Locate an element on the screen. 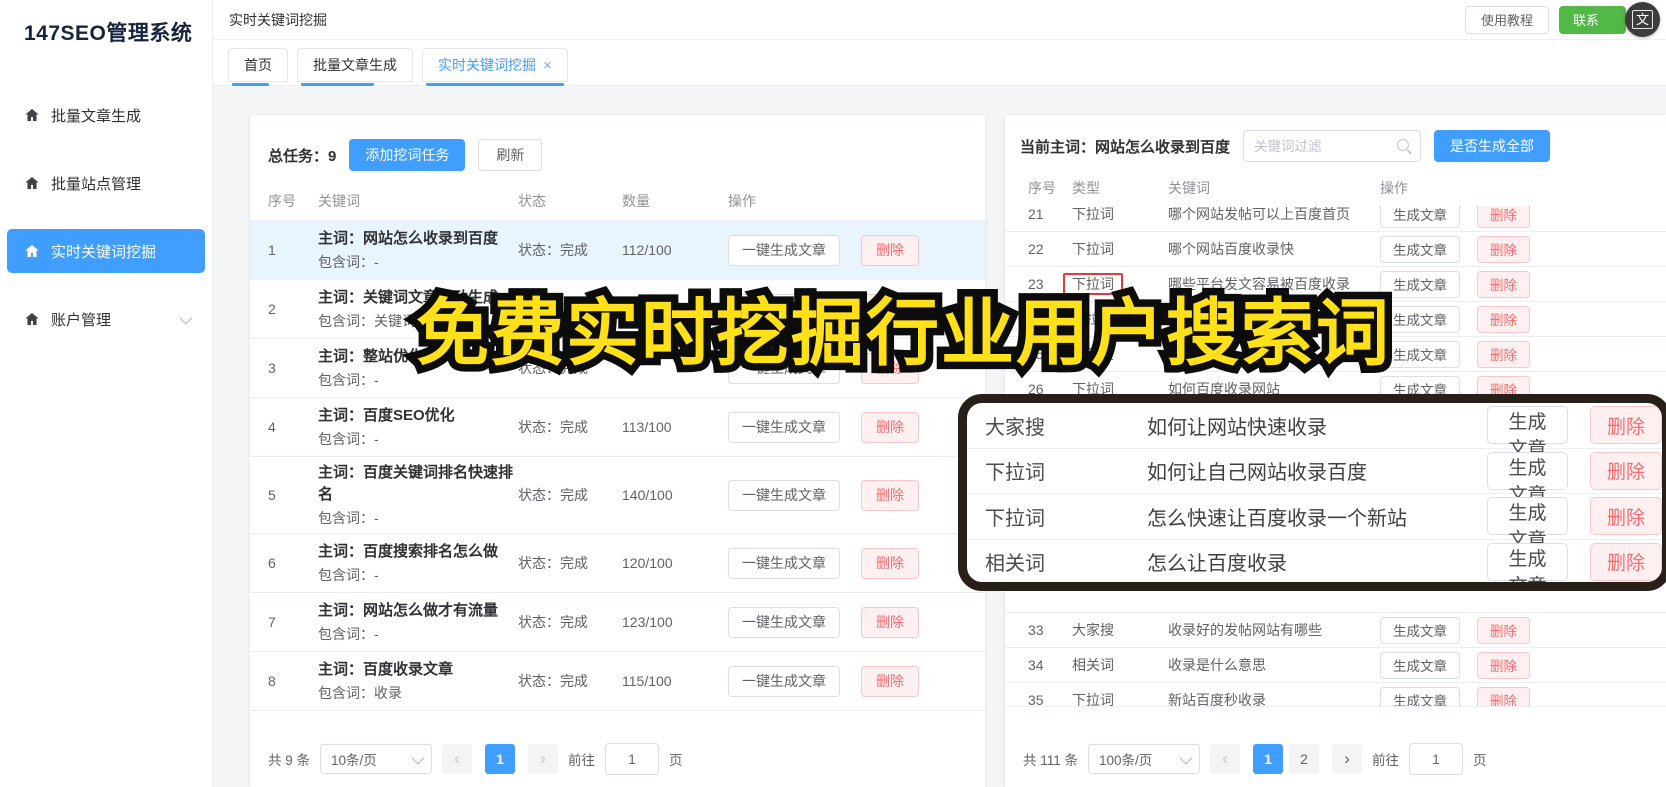 This screenshot has height=787, width=1666. task-row: 3 主词：整站优化 包含词：- 状态：完成 一键生成文章 删除 is located at coordinates (617, 368).